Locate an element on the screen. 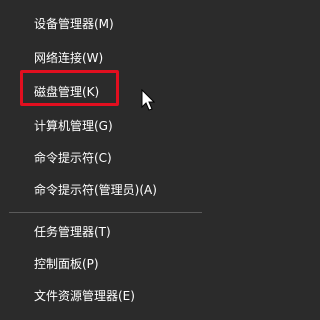  menu-item-label: 磁盘管理(K) is located at coordinates (67, 92).